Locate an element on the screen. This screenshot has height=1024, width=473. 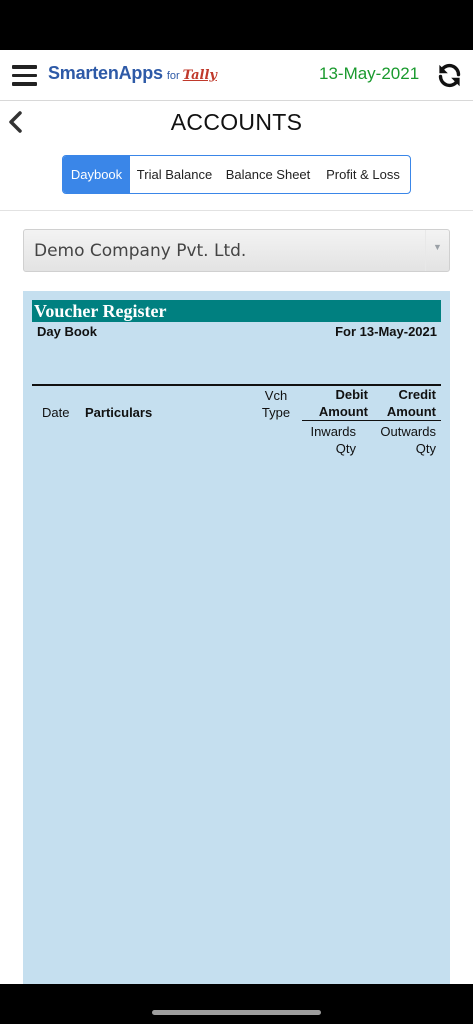
header-divider is located at coordinates (236, 100).